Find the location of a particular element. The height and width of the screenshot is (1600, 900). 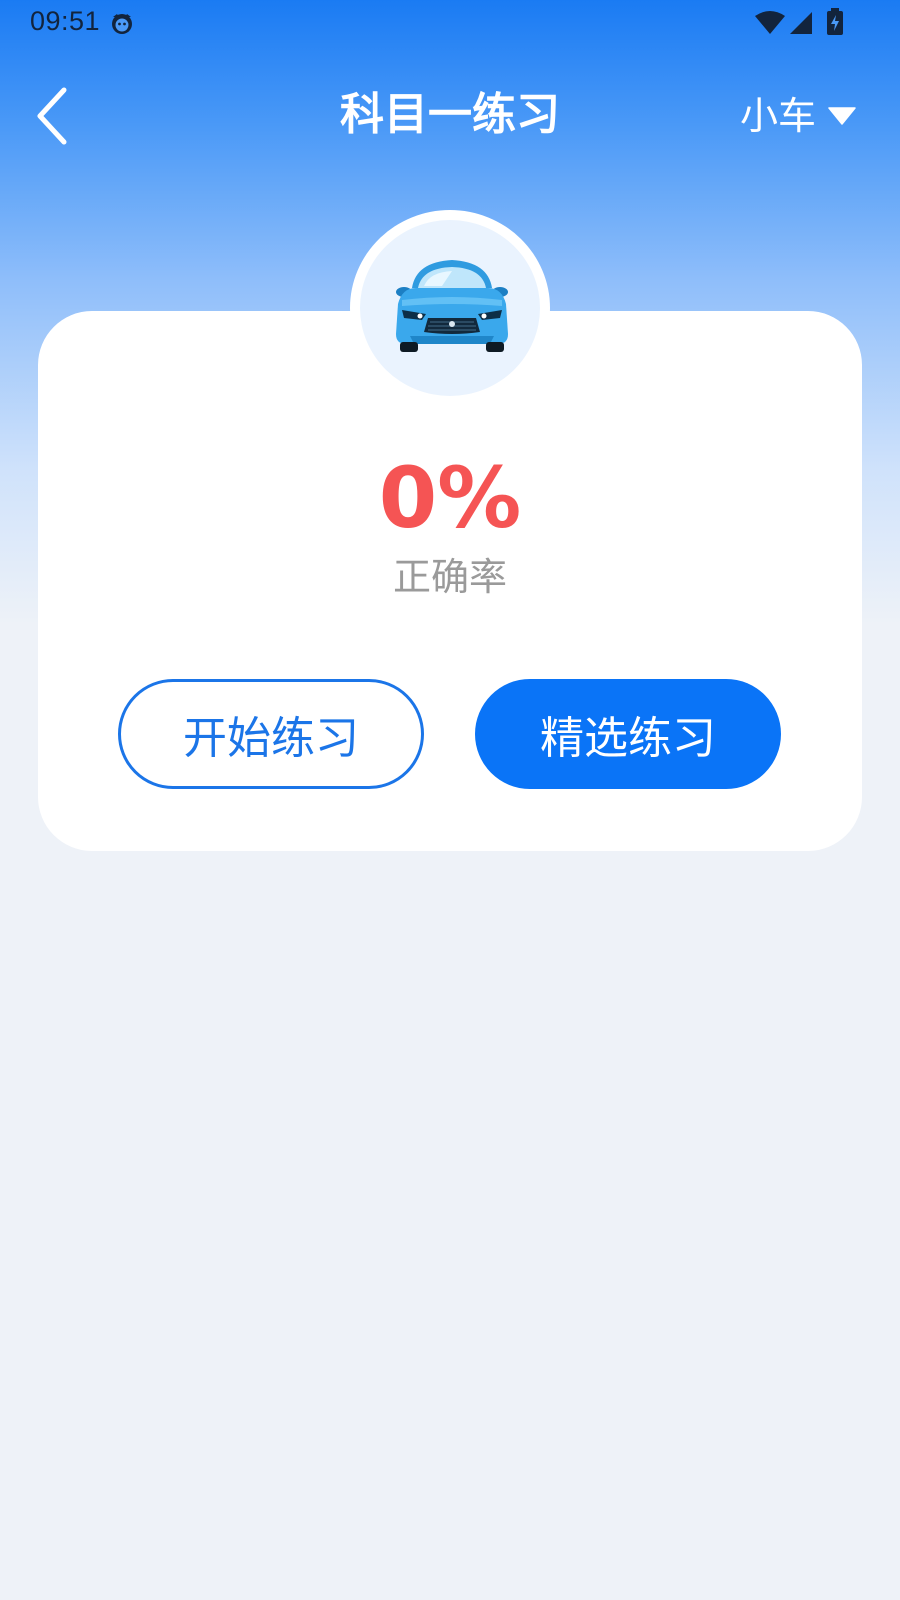

wifi-icon is located at coordinates (770, 22).